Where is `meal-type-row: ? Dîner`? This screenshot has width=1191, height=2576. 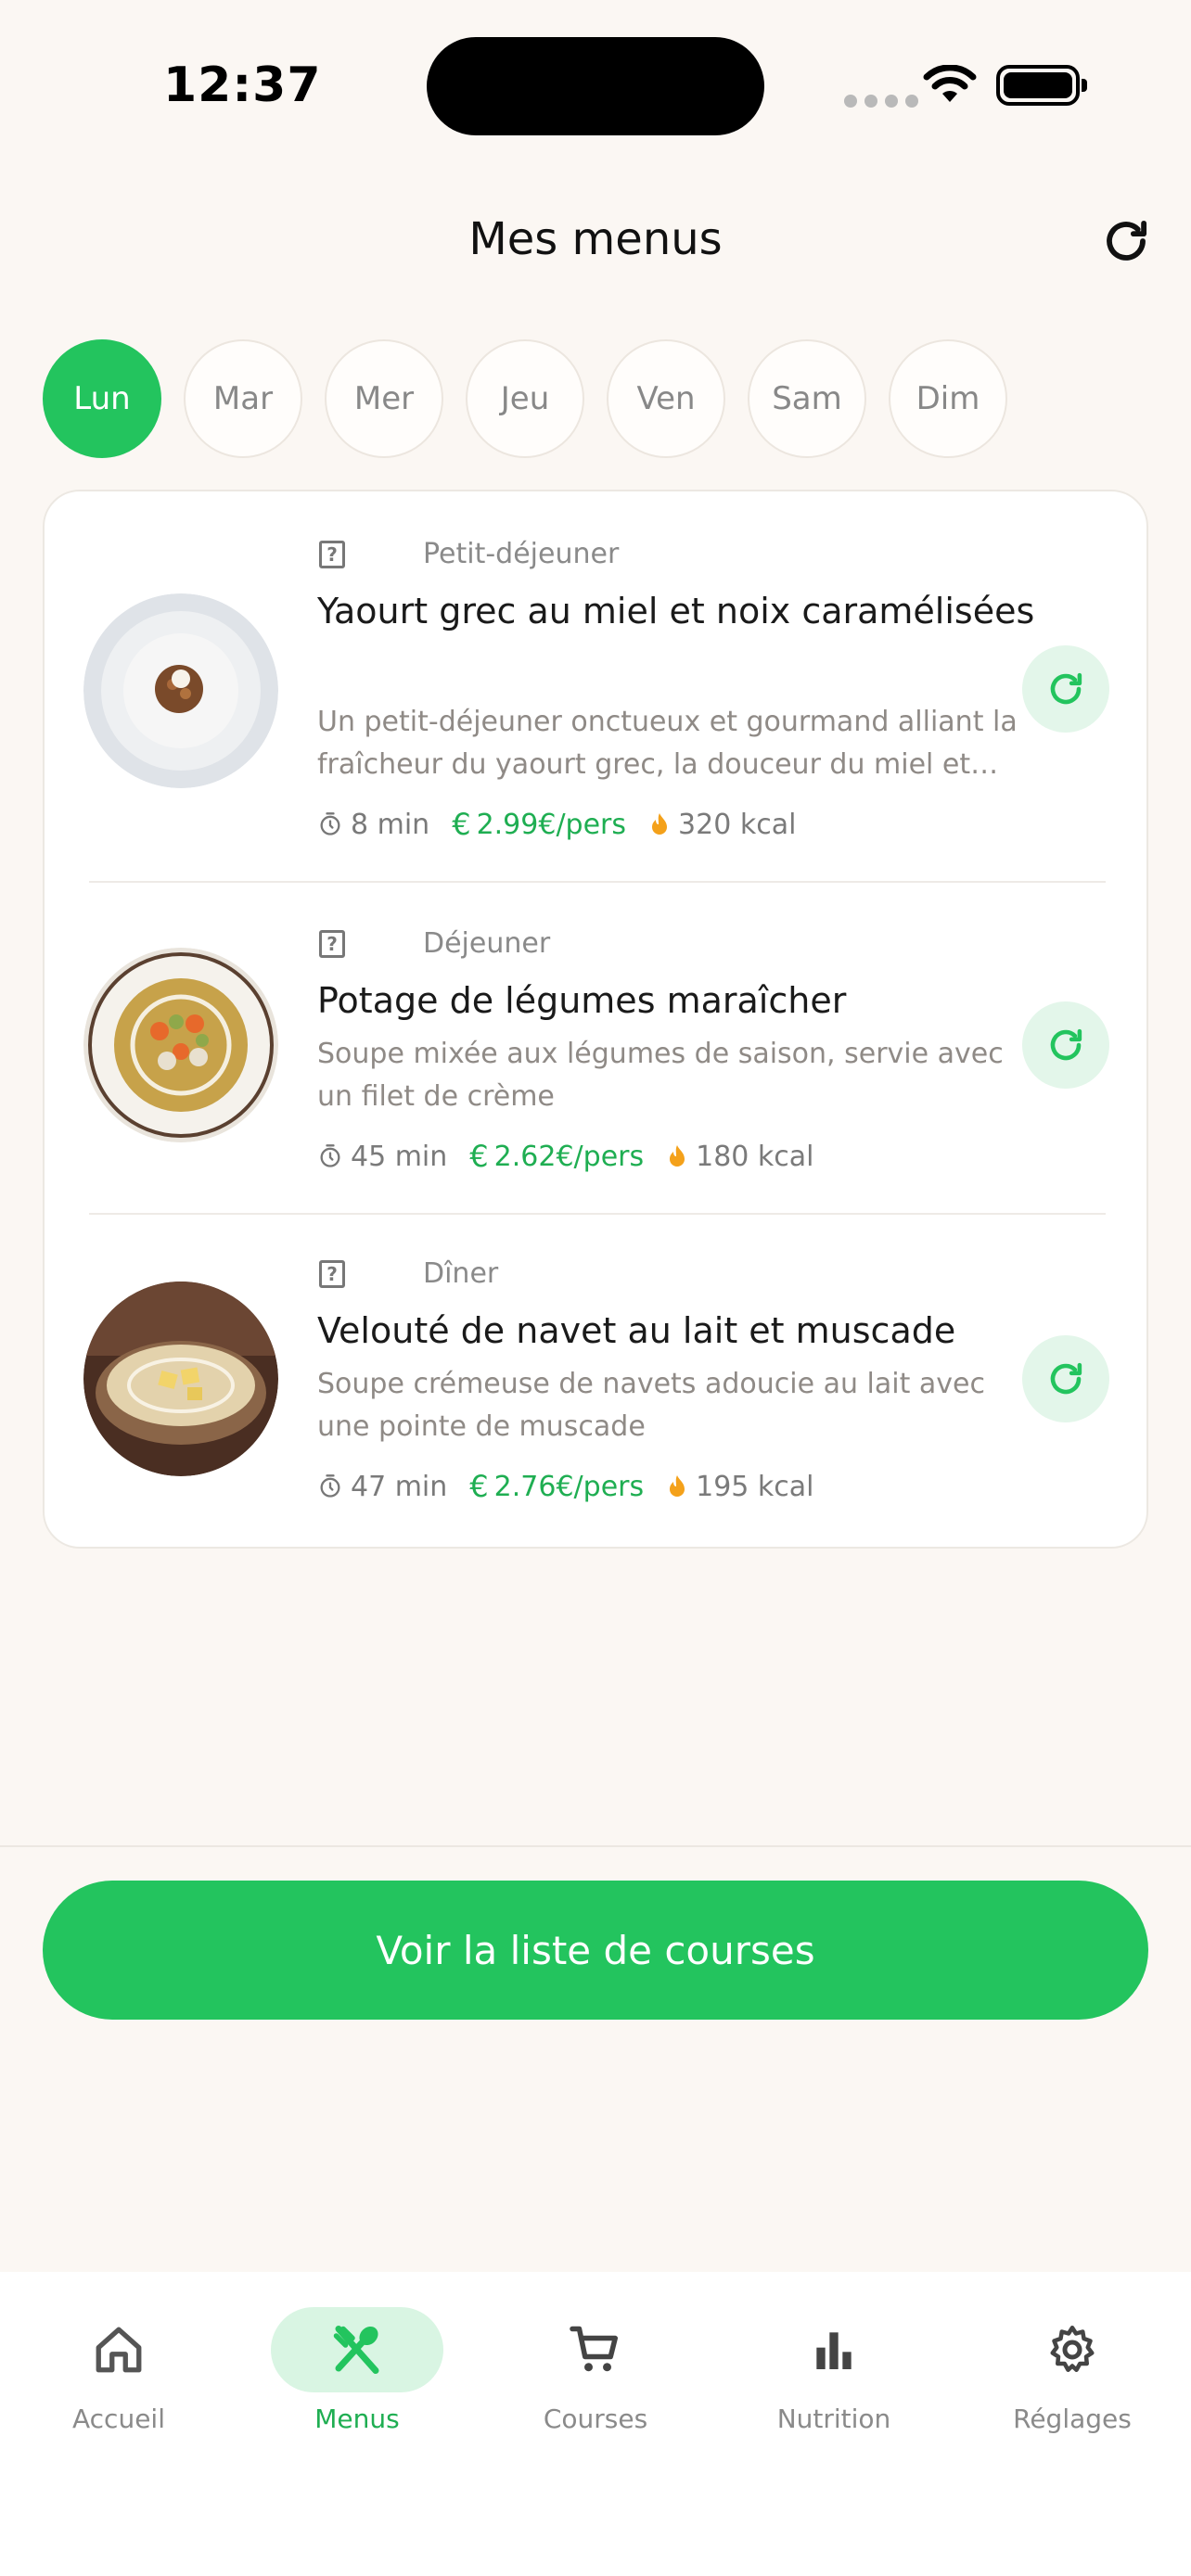
meal-type-row: ? Dîner is located at coordinates (408, 1273).